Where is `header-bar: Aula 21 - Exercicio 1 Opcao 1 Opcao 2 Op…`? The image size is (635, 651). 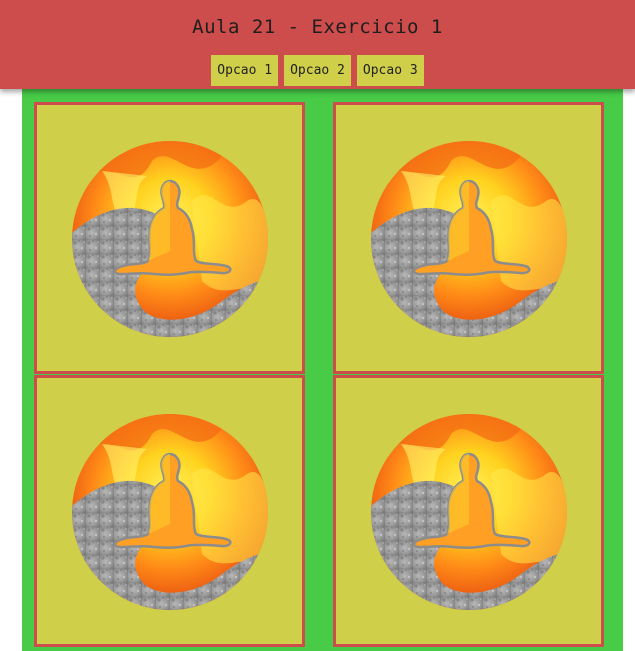 header-bar: Aula 21 - Exercicio 1 Opcao 1 Opcao 2 Op… is located at coordinates (317, 44).